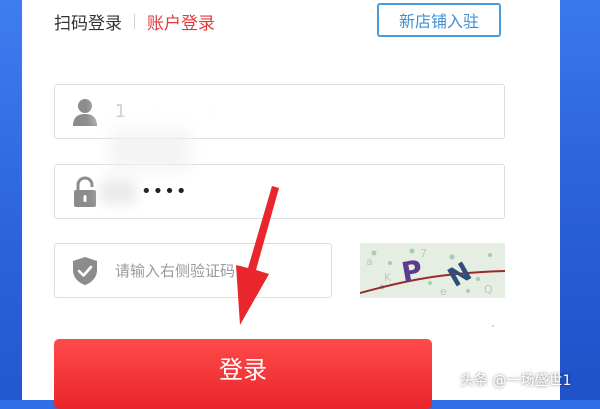 The height and width of the screenshot is (409, 600). I want to click on password-redaction, so click(118, 192).